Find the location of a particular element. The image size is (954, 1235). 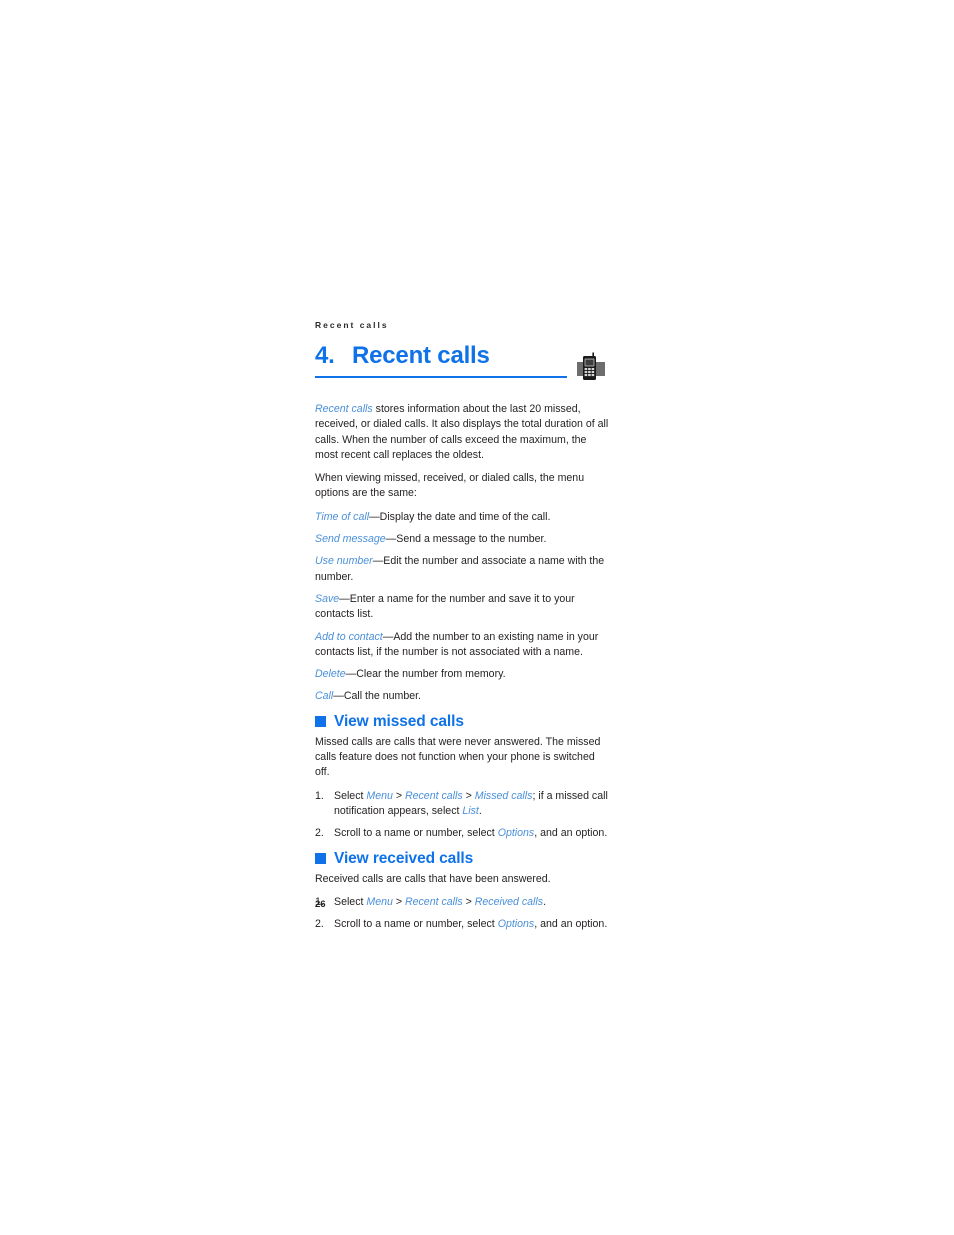

chapter-rule is located at coordinates (441, 377).